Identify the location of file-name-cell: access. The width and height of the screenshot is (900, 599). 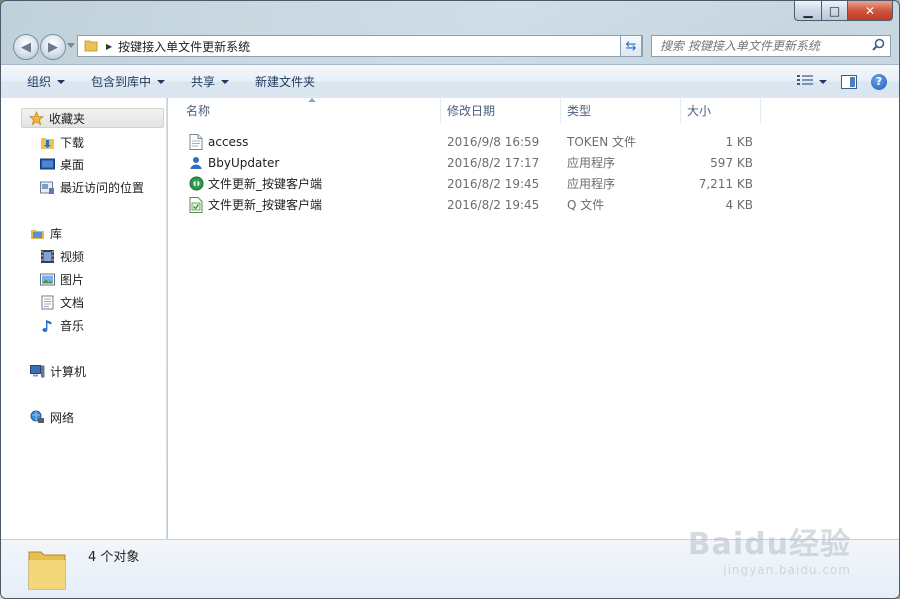
(218, 141).